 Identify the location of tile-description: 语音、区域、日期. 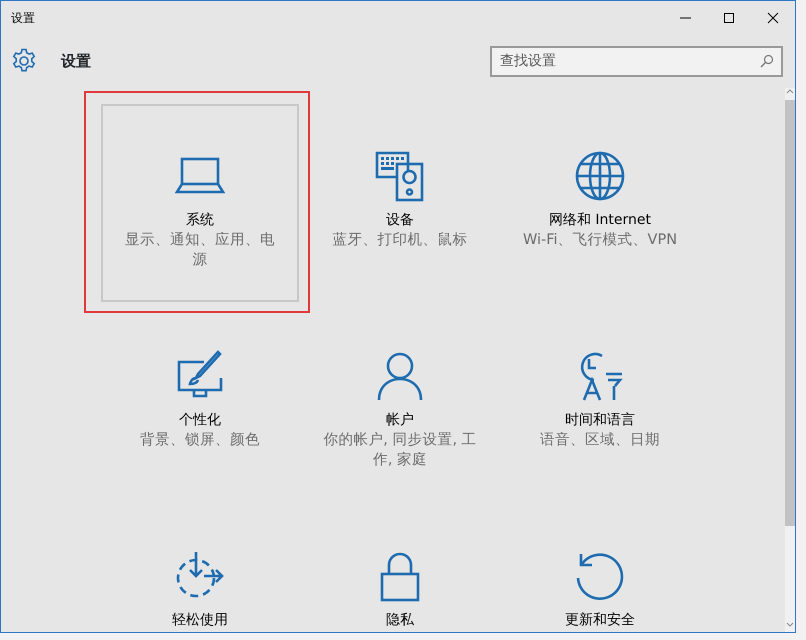
(600, 440).